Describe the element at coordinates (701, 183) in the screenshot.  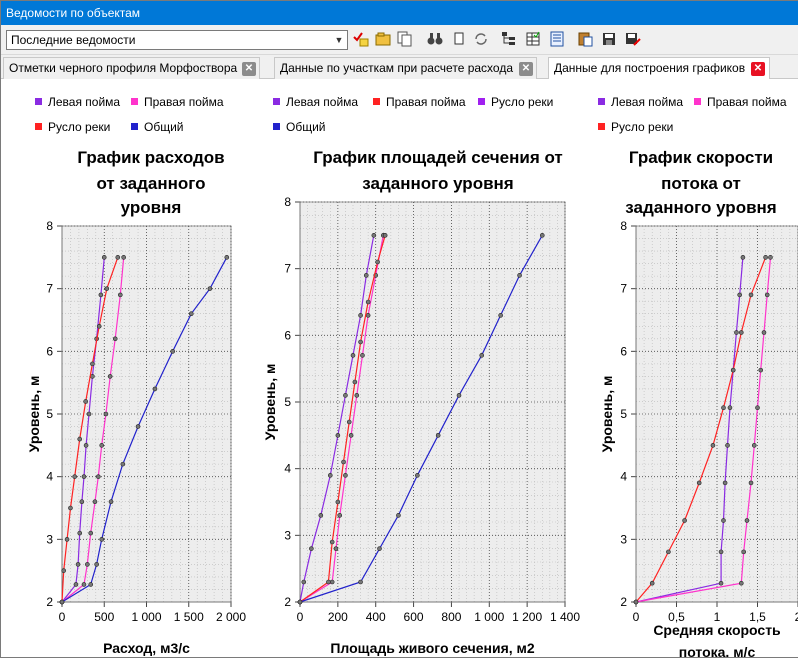
I see `chart-title-line: потока от` at that location.